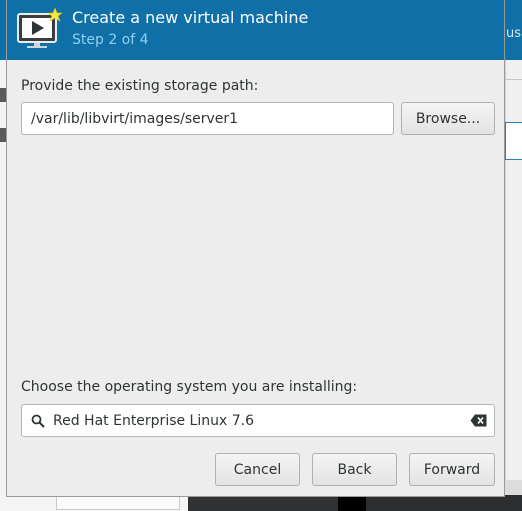  Describe the element at coordinates (352, 503) in the screenshot. I see `background-taskbar-gap` at that location.